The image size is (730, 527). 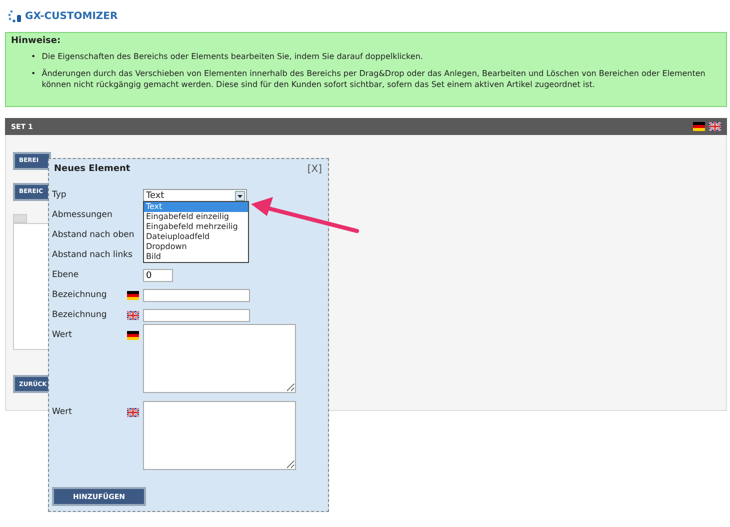 What do you see at coordinates (93, 235) in the screenshot?
I see `field-label: Abstand nach oben` at bounding box center [93, 235].